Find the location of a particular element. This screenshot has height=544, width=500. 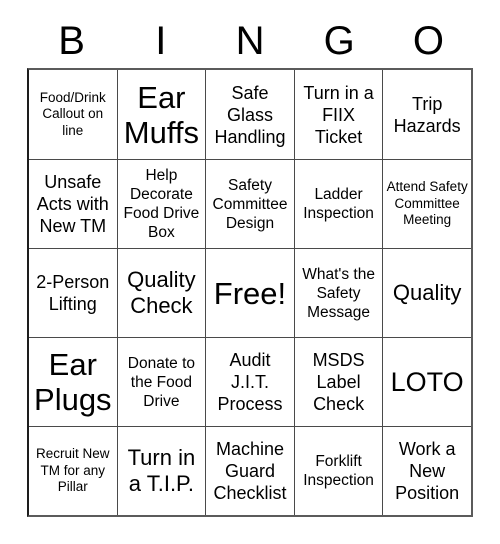

bingo-cell-label: Turn in a FIIX Ticket is located at coordinates (338, 114).